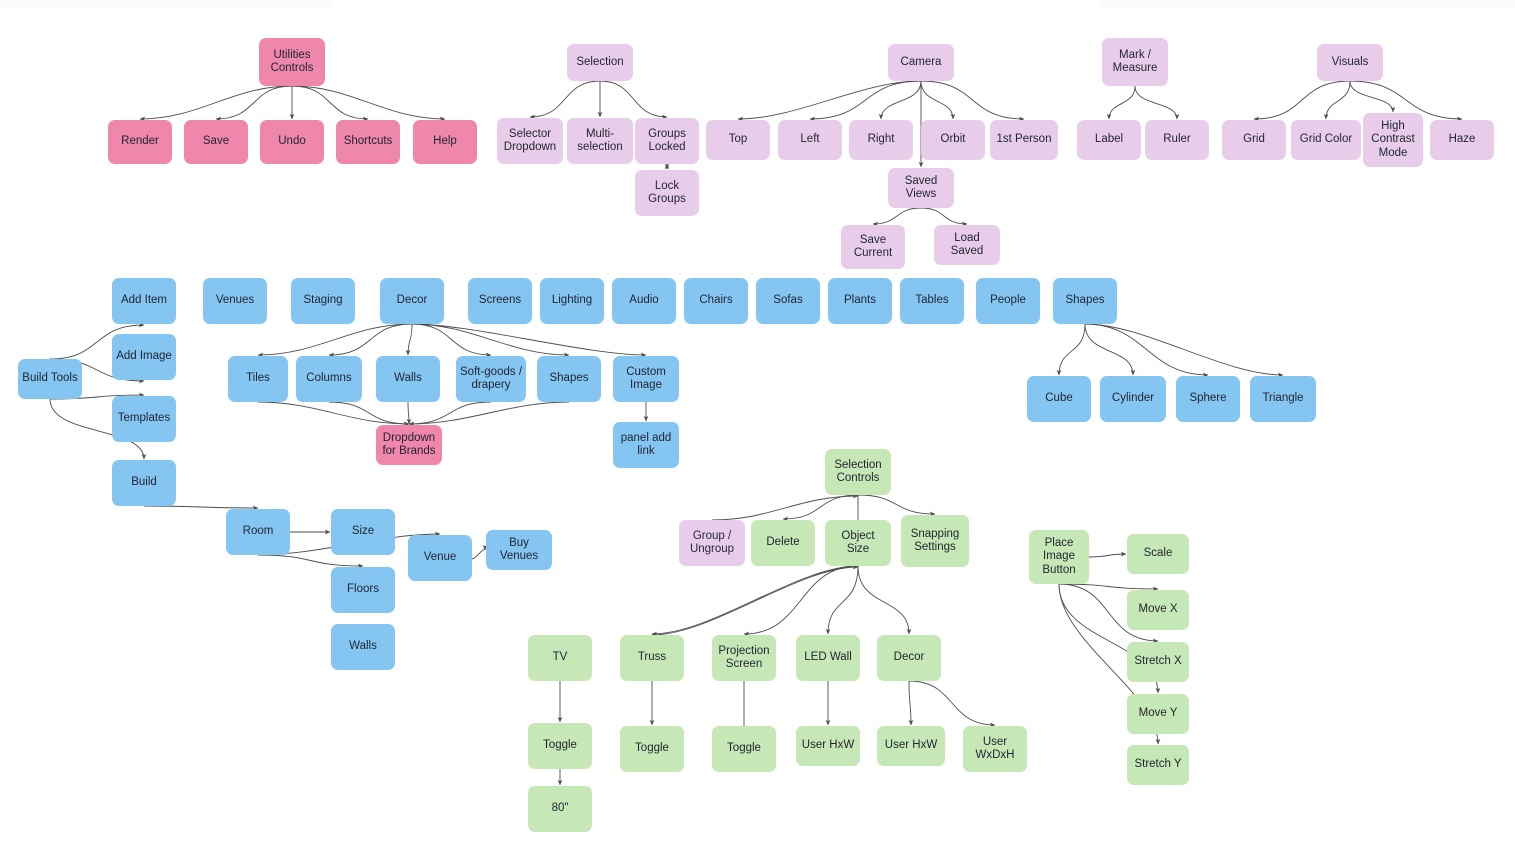 Image resolution: width=1515 pixels, height=841 pixels. I want to click on node-utilities-controls: Utilities Controls, so click(292, 62).